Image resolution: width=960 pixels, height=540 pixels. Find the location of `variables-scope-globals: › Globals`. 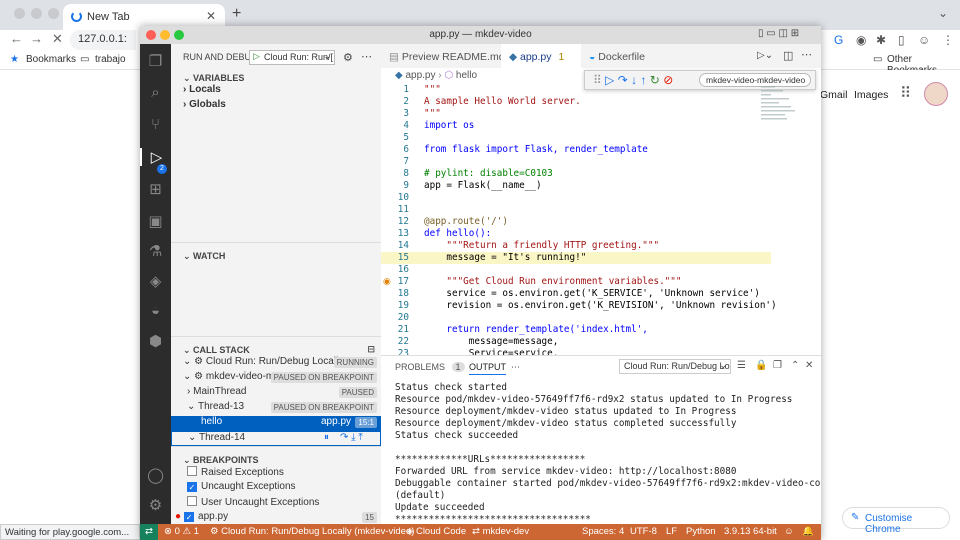

variables-scope-globals: › Globals is located at coordinates (276, 106).